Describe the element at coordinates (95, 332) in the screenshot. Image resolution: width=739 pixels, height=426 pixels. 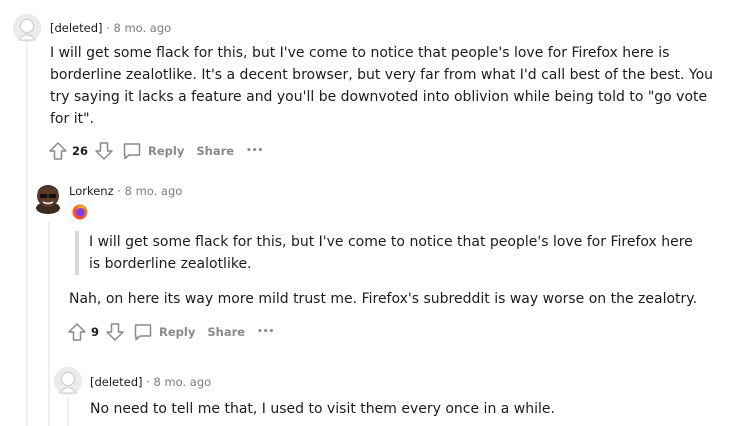
I see `vote-count: 9` at that location.